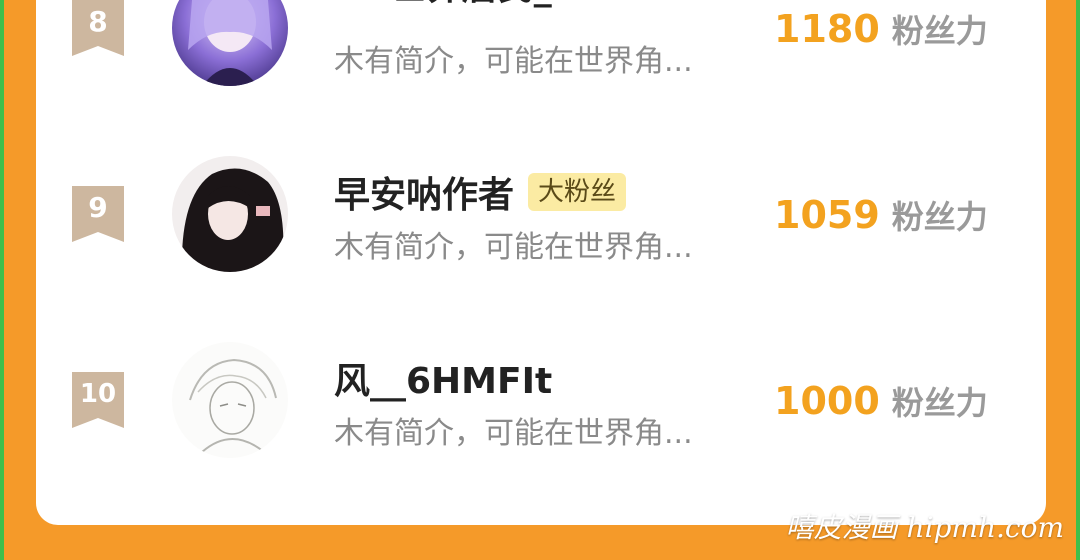  I want to click on rank-number: 9, so click(98, 207).